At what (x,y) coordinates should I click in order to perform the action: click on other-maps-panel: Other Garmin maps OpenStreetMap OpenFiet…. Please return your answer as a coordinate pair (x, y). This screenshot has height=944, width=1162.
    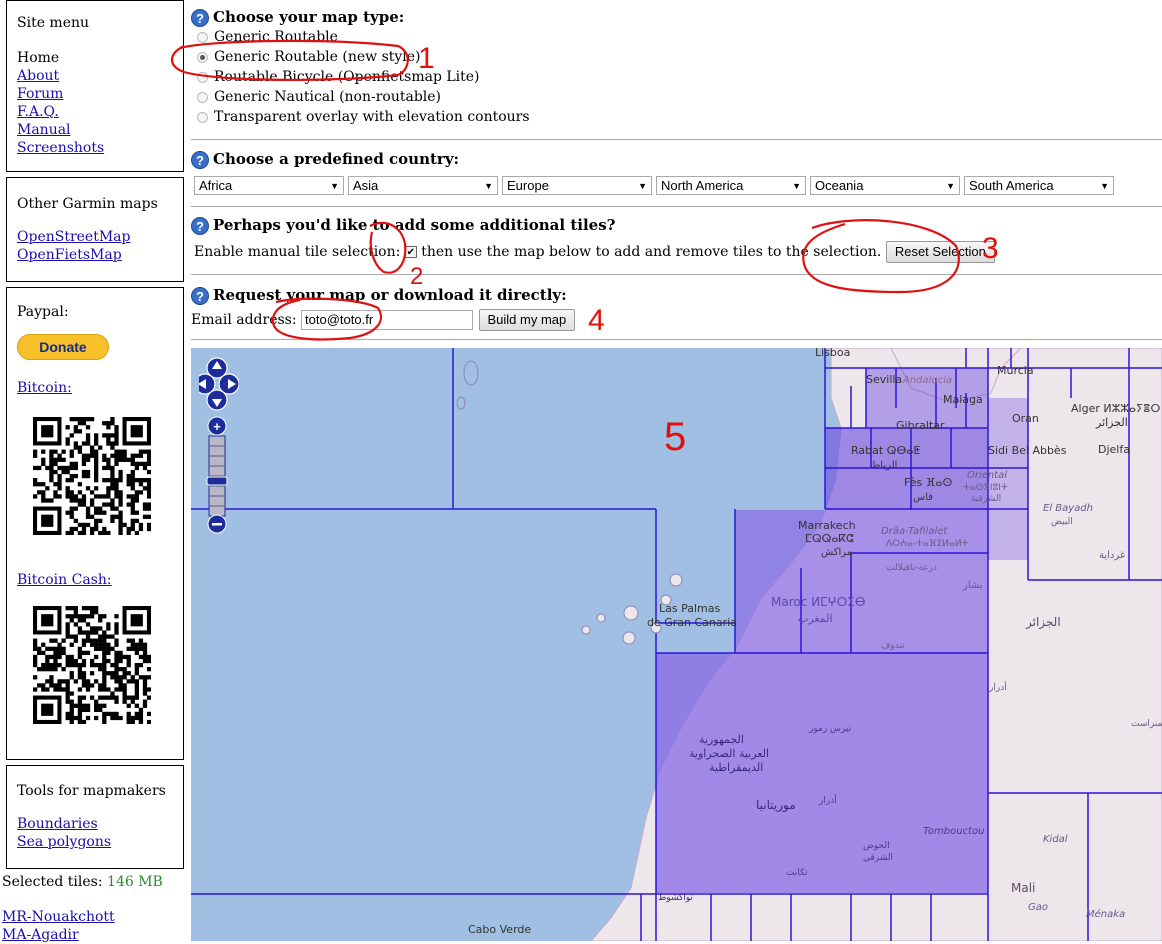
    Looking at the image, I should click on (95, 229).